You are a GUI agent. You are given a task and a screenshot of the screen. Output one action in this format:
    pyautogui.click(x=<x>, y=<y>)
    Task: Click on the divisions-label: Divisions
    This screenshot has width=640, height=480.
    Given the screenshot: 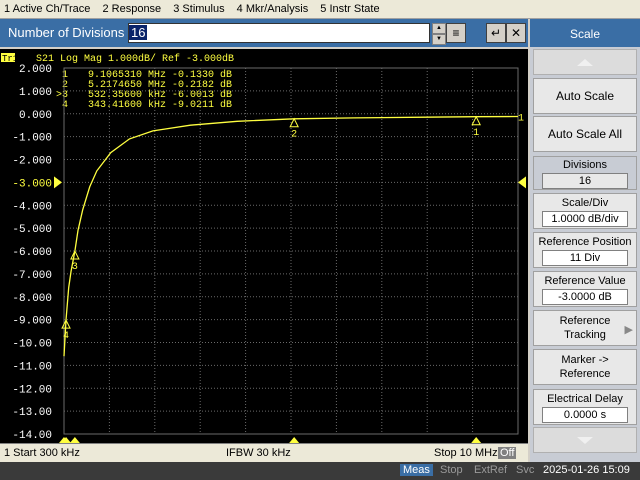 What is the action you would take?
    pyautogui.click(x=584, y=165)
    